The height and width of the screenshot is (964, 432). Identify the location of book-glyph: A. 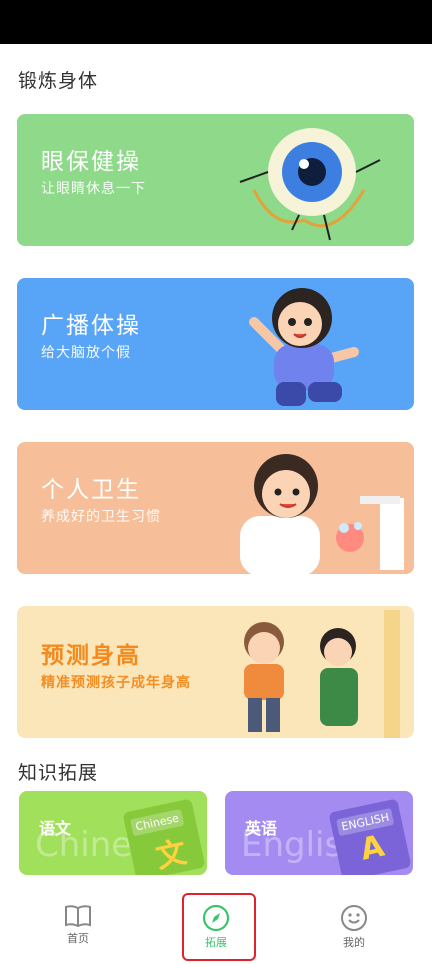
(372, 848).